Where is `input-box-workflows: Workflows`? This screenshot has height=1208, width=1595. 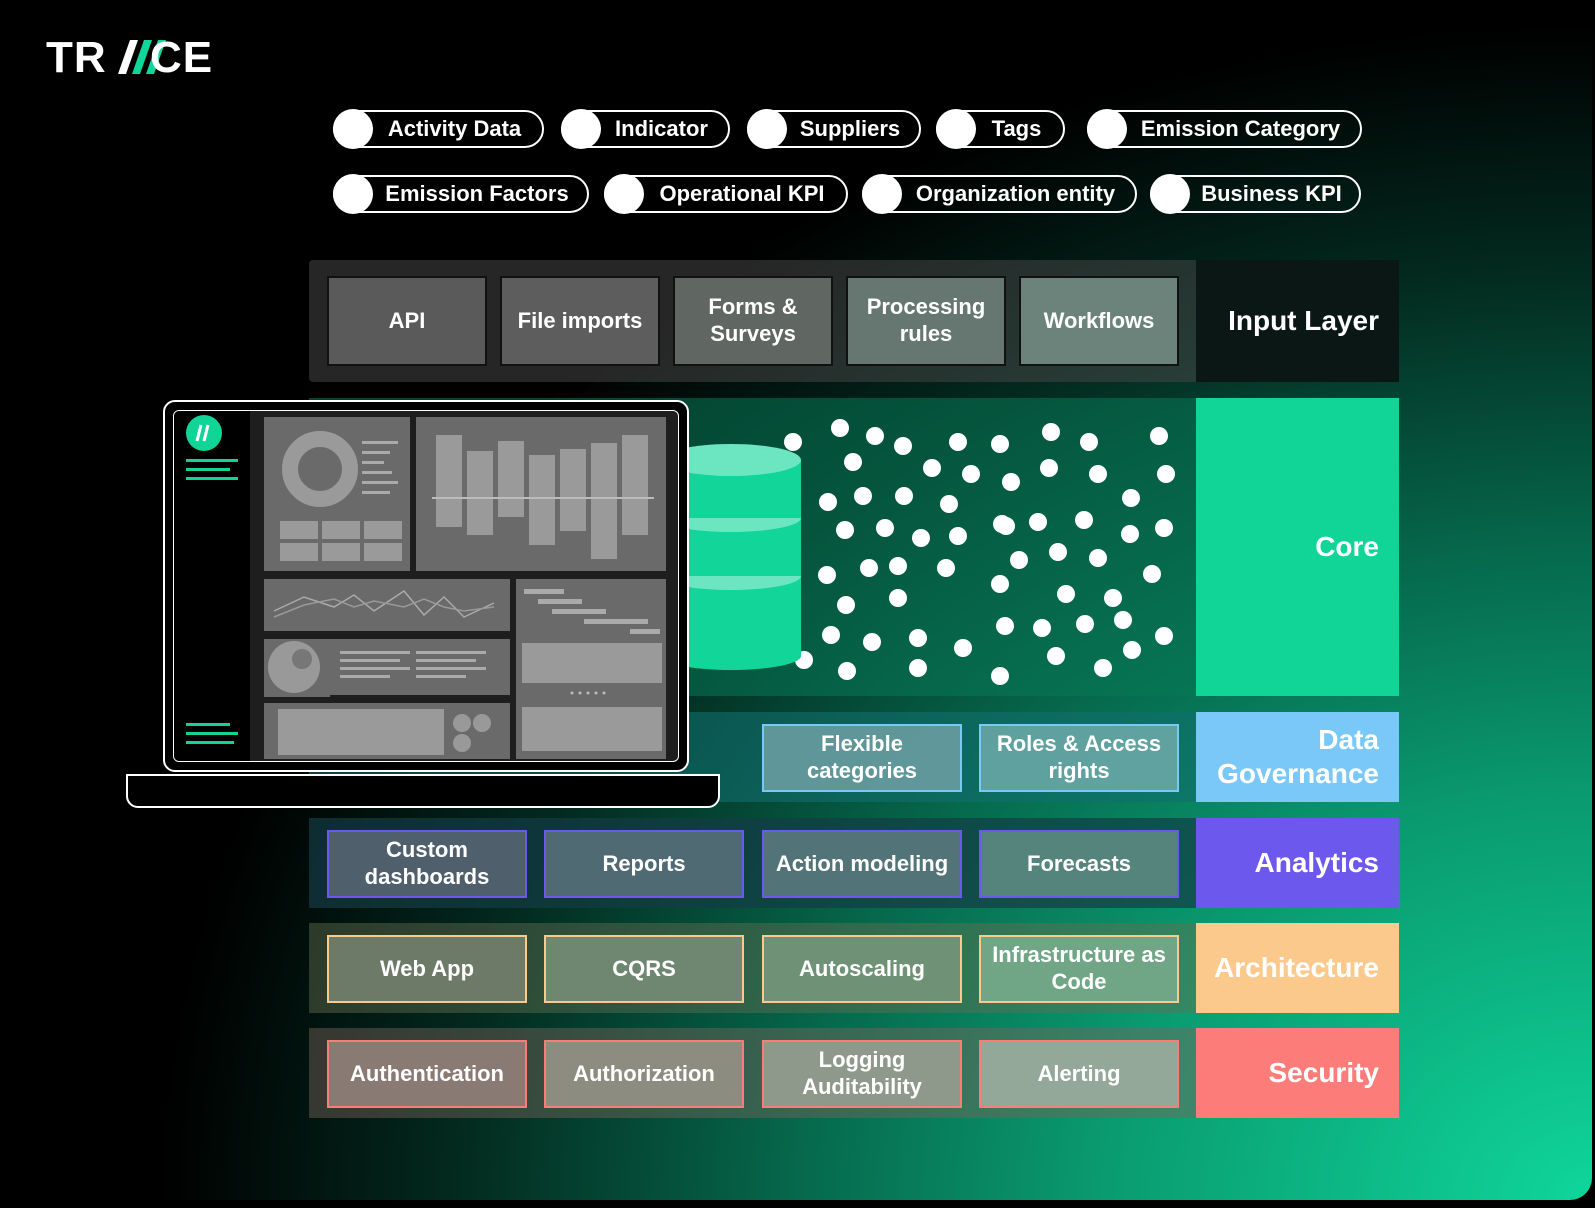 input-box-workflows: Workflows is located at coordinates (1099, 321).